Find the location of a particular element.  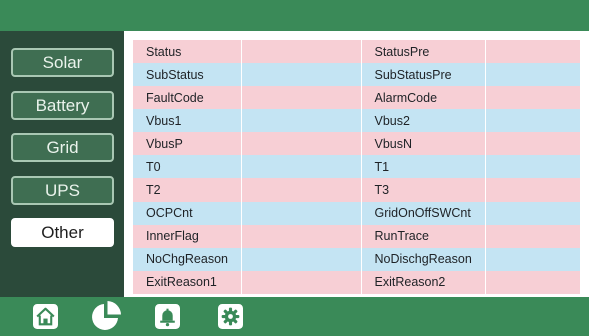

table-cell-label: Vbus2 is located at coordinates (423, 121).